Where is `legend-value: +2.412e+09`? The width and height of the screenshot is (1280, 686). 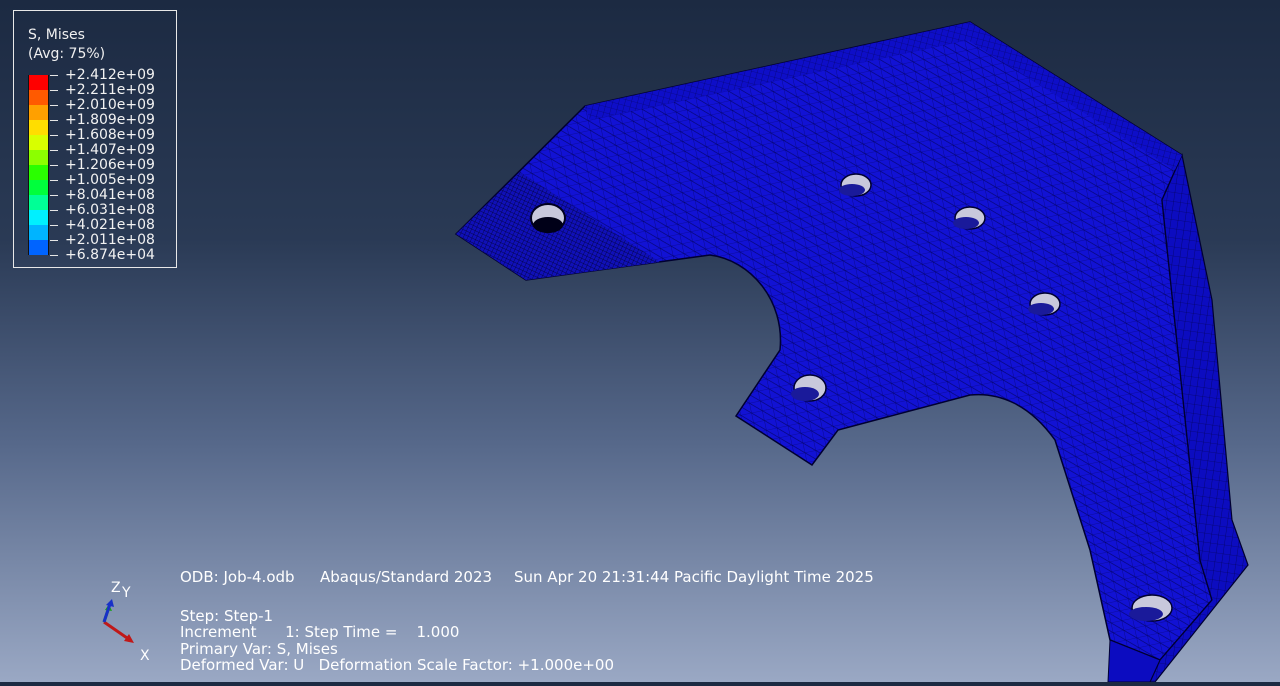 legend-value: +2.412e+09 is located at coordinates (110, 75).